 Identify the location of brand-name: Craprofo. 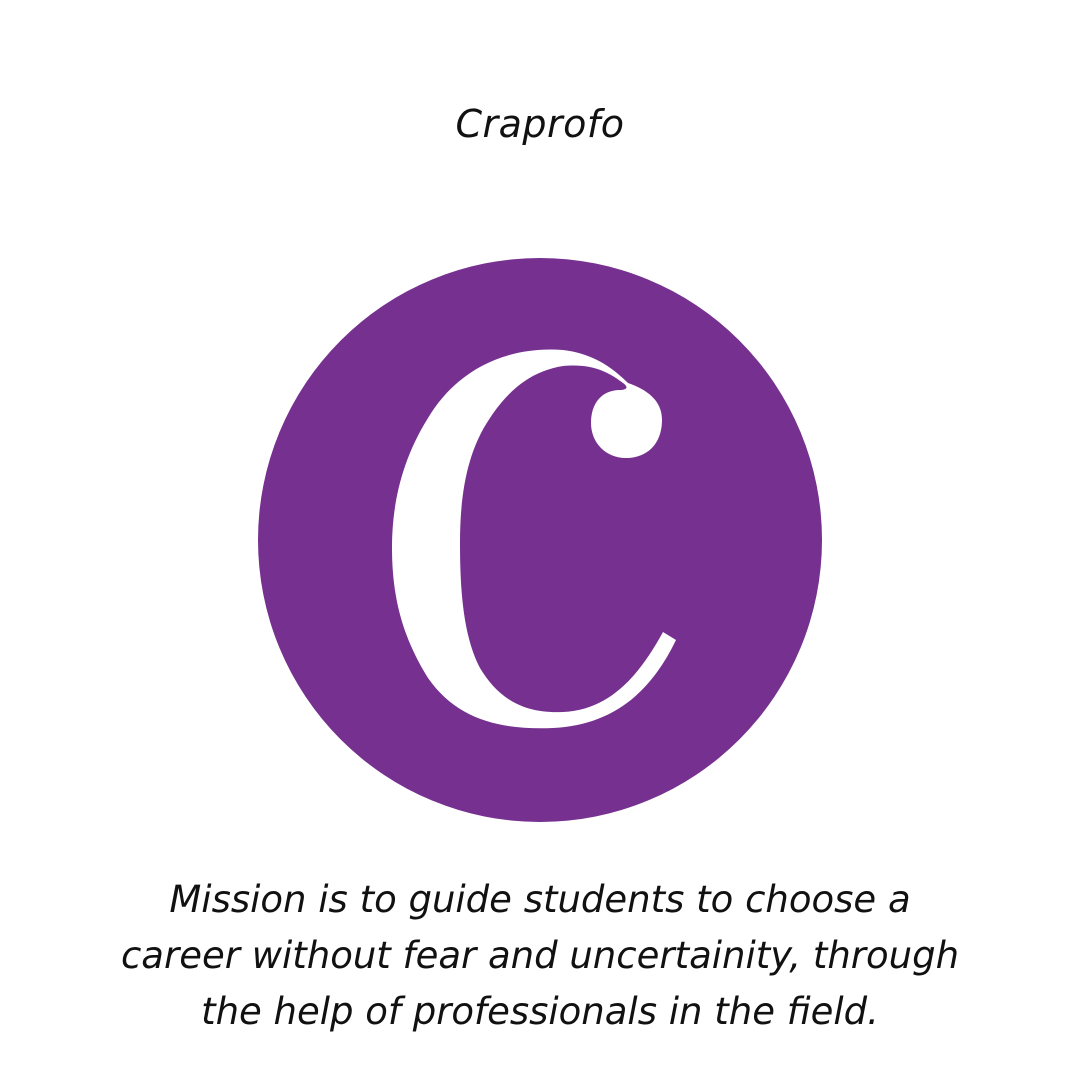
(540, 124).